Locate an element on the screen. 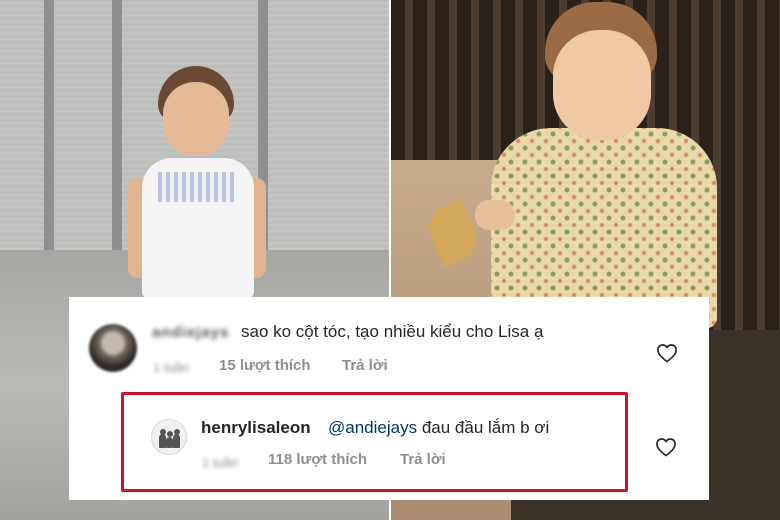 The width and height of the screenshot is (780, 520). comment-time: 1 tuần is located at coordinates (171, 367).